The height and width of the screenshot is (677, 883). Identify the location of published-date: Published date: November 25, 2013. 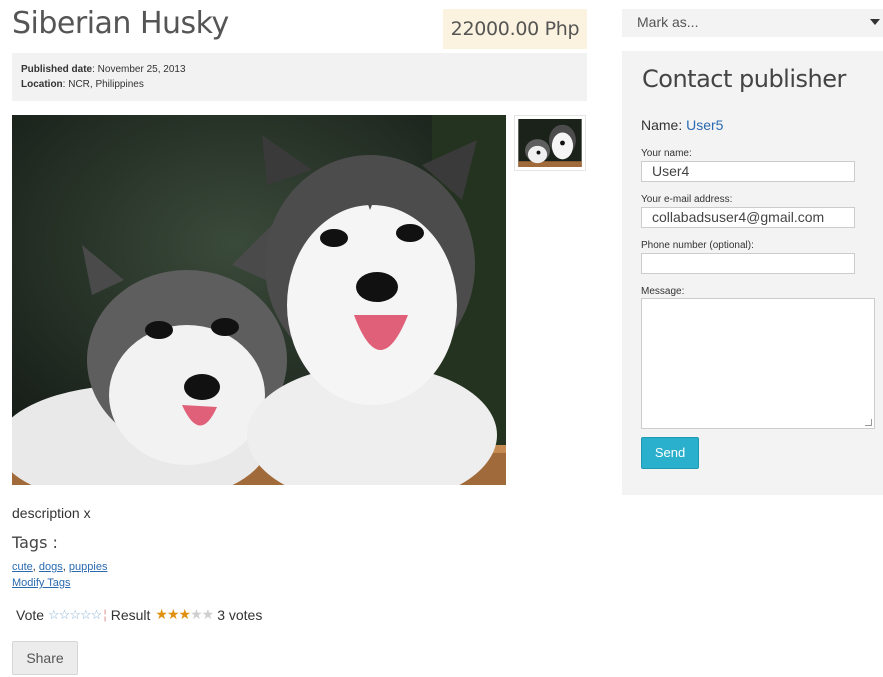
(103, 69).